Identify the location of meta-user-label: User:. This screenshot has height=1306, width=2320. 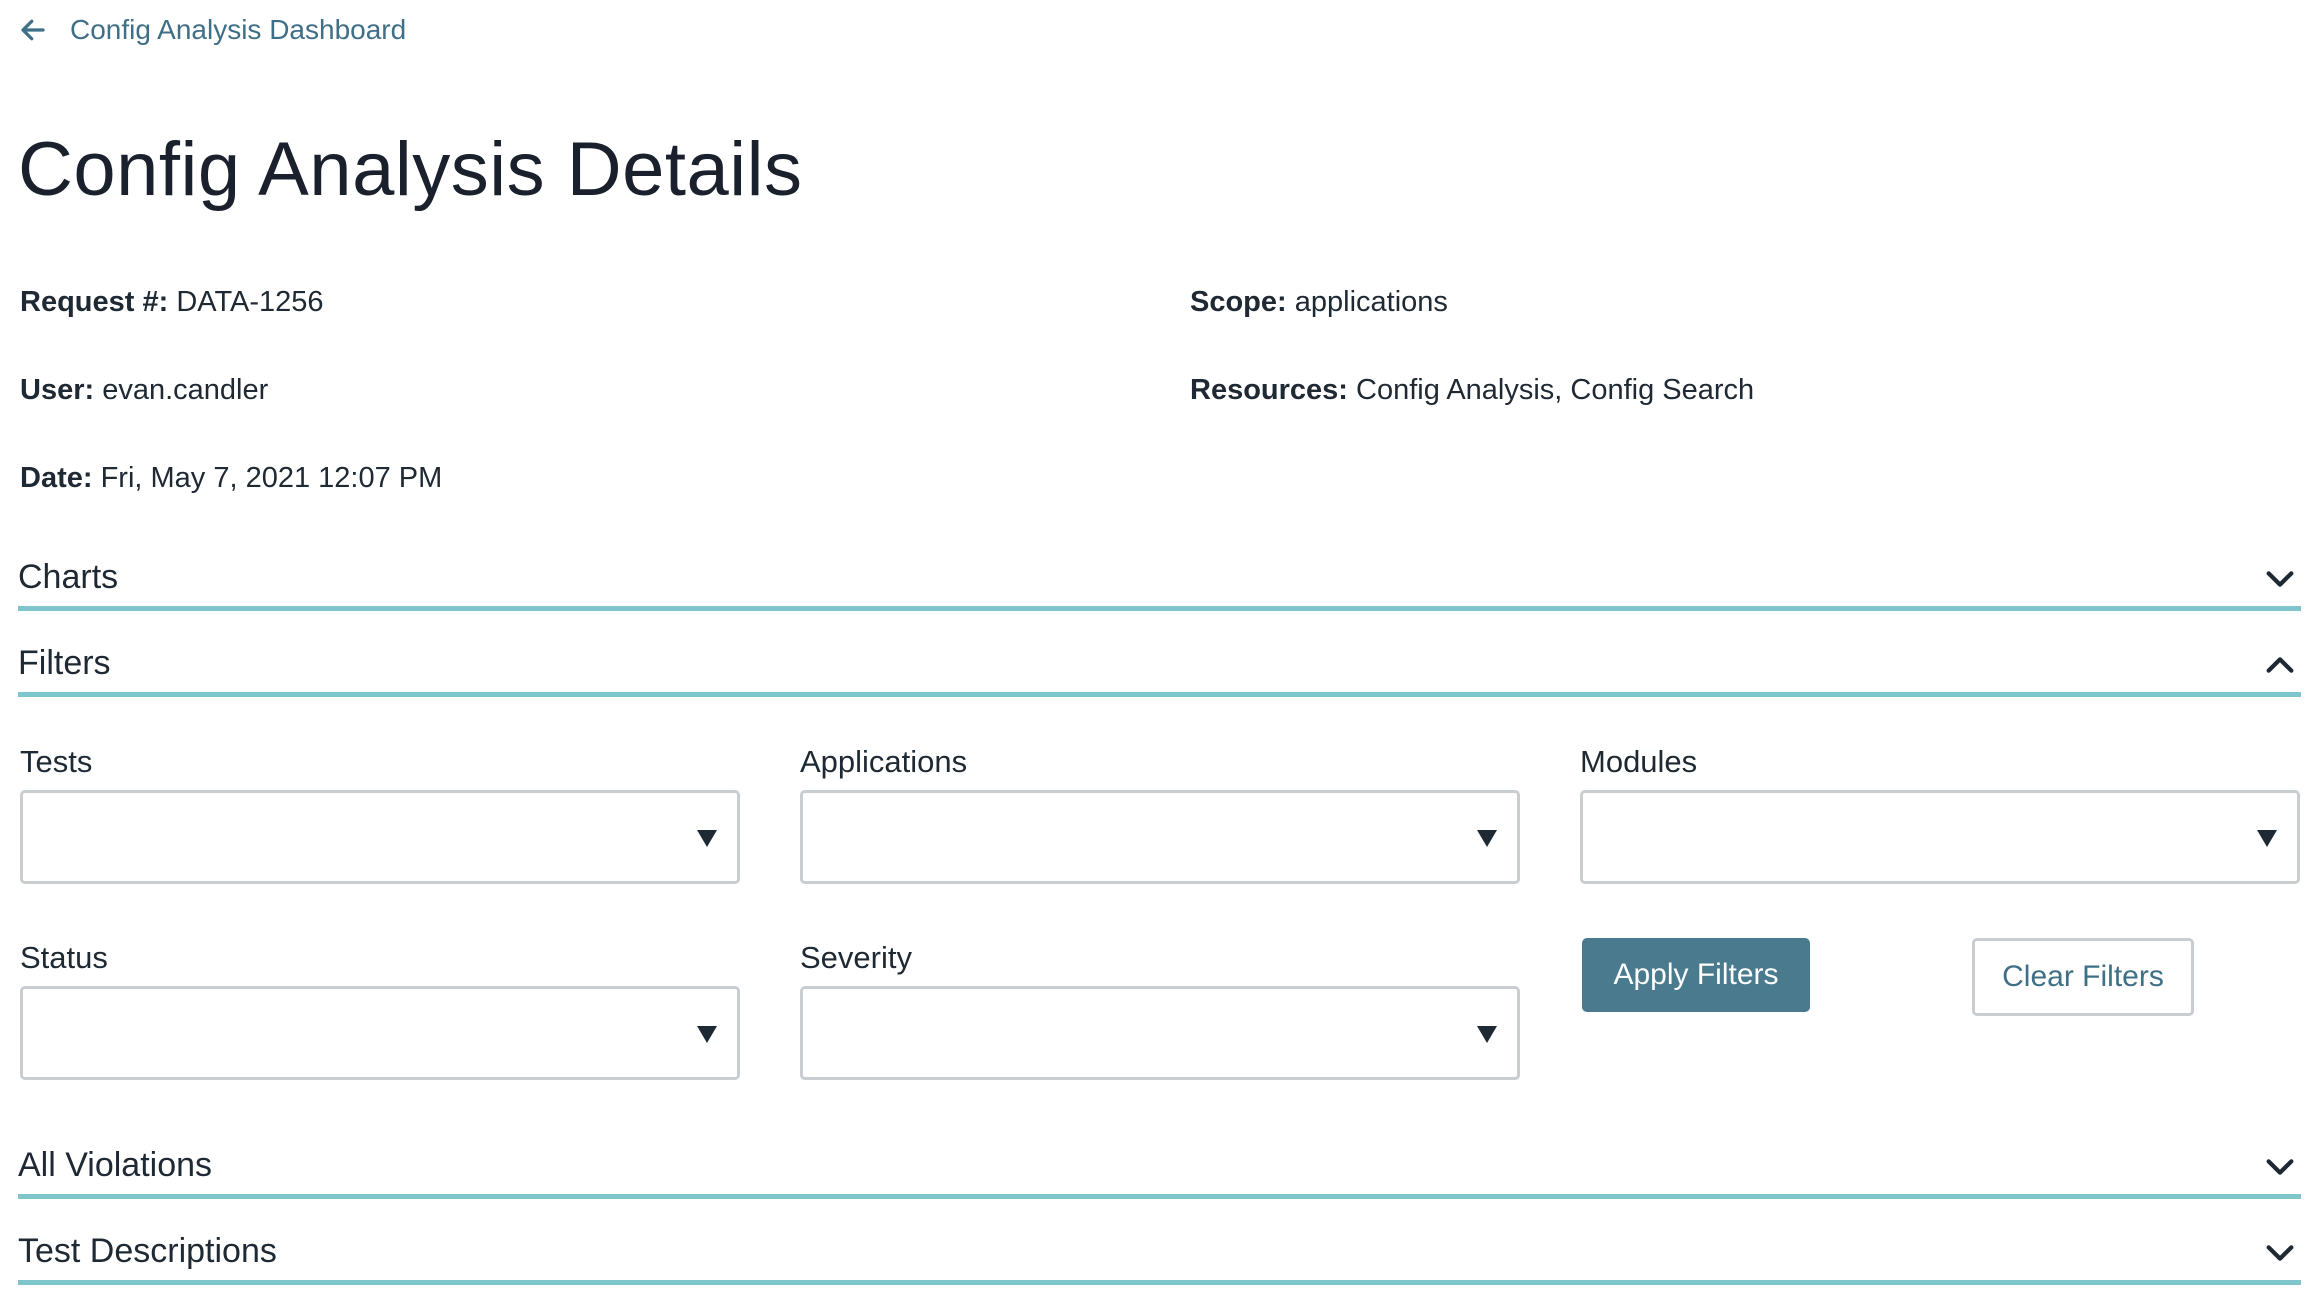
(57, 390).